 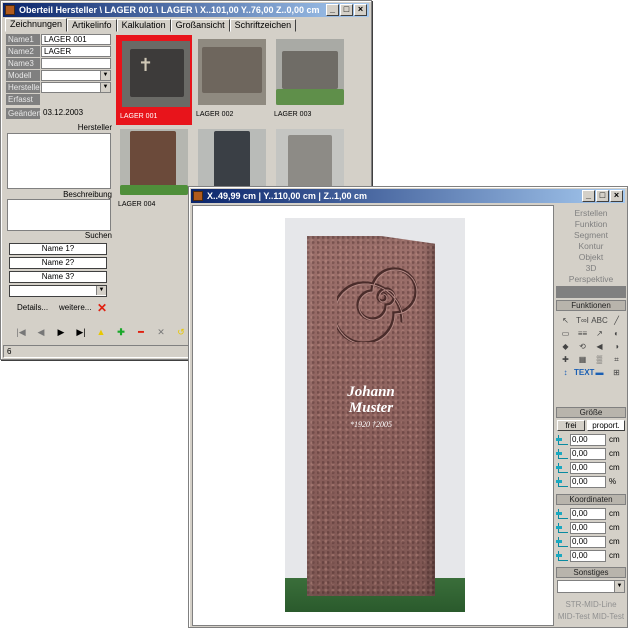 What do you see at coordinates (143, 25) in the screenshot?
I see `tab-kalkulation: Kalkulation` at bounding box center [143, 25].